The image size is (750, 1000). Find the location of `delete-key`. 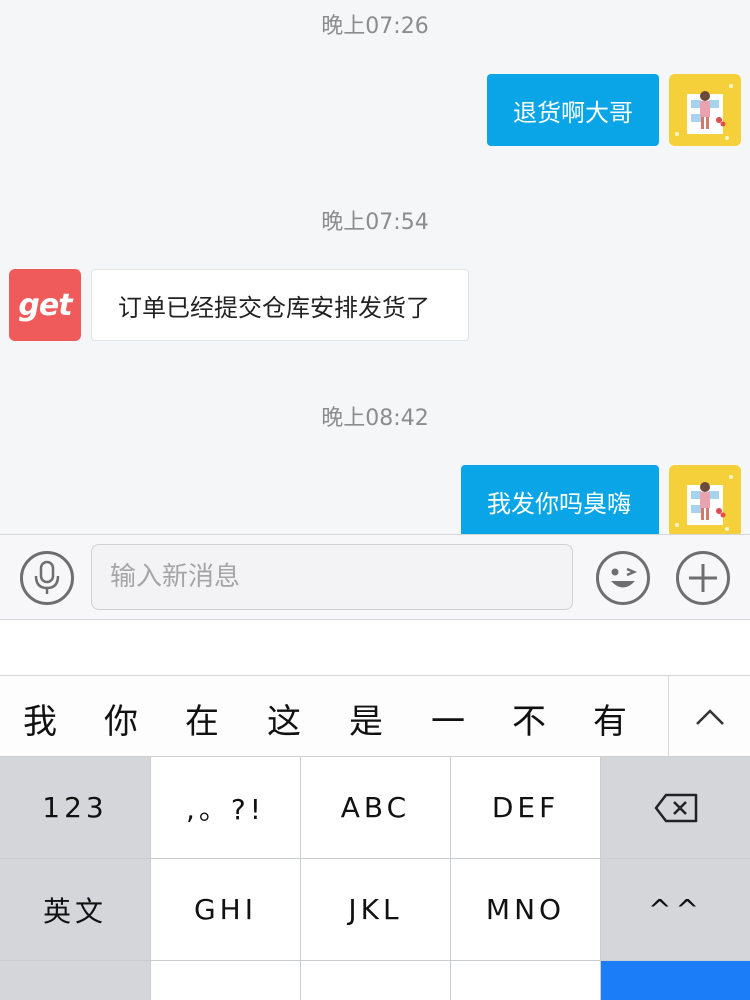

delete-key is located at coordinates (675, 807).